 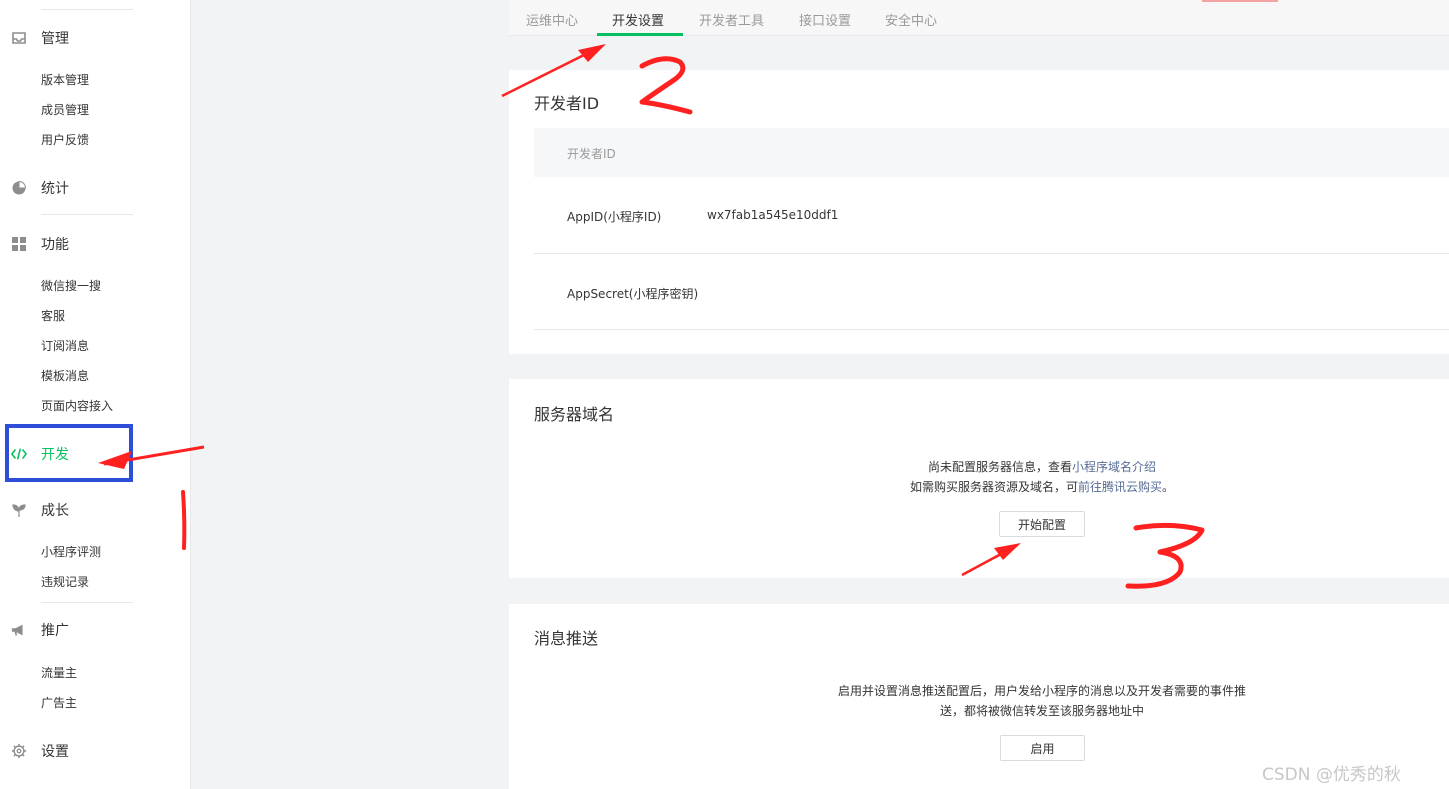 What do you see at coordinates (59, 672) in the screenshot?
I see `sidebar-item-traffic-owner: 流量主` at bounding box center [59, 672].